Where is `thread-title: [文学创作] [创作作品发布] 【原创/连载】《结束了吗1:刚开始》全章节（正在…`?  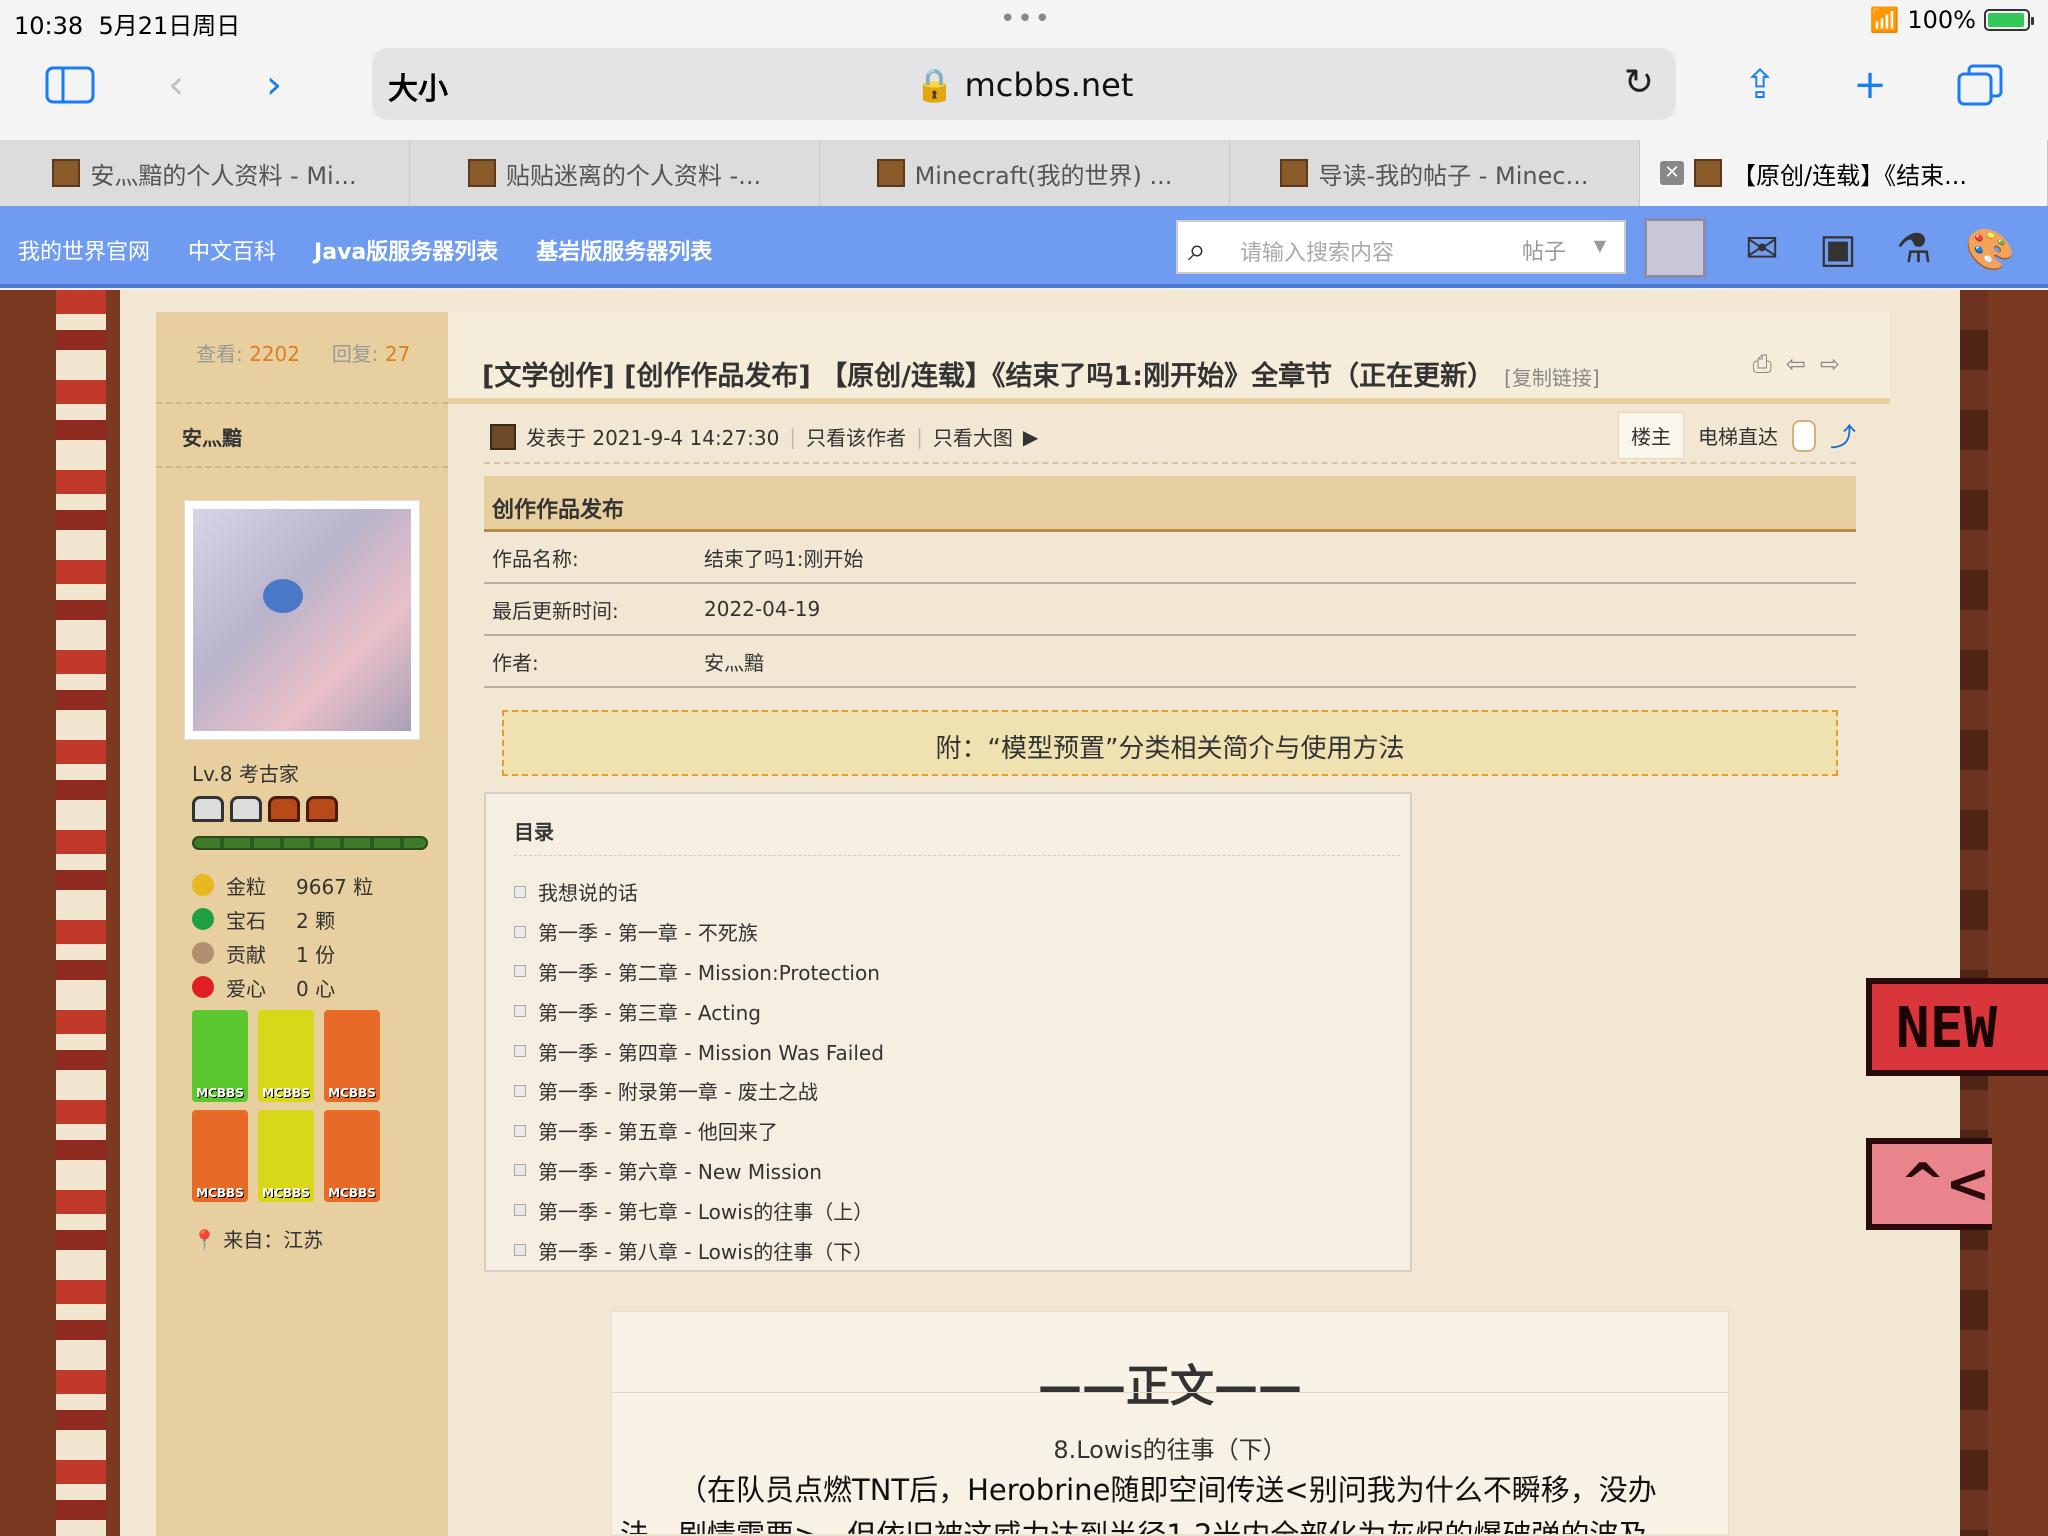 thread-title: [文学创作] [创作作品发布] 【原创/连载】《结束了吗1:刚开始》全章节（正在… is located at coordinates (1041, 376).